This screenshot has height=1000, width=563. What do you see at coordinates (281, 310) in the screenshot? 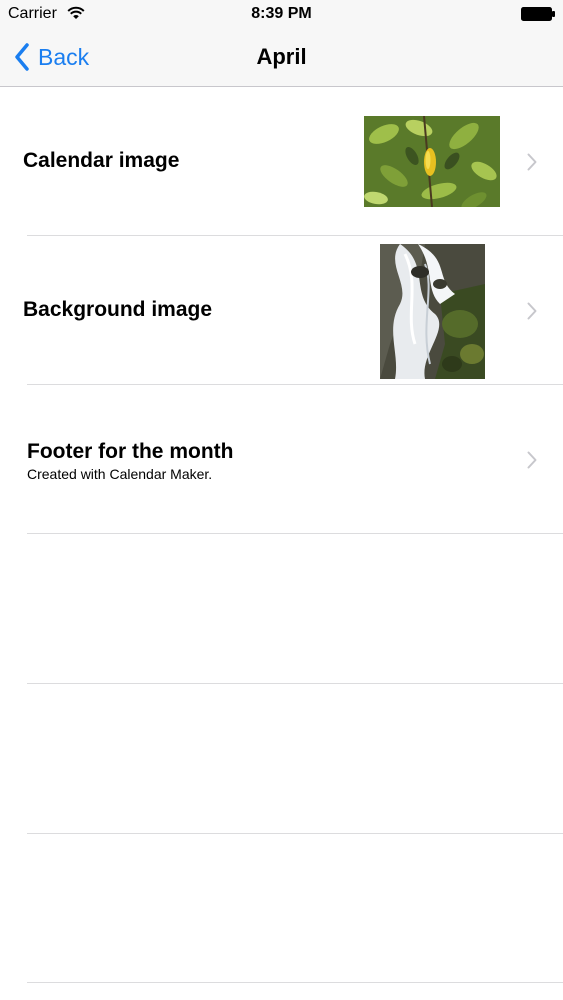
I see `background-image-row: Background image` at bounding box center [281, 310].